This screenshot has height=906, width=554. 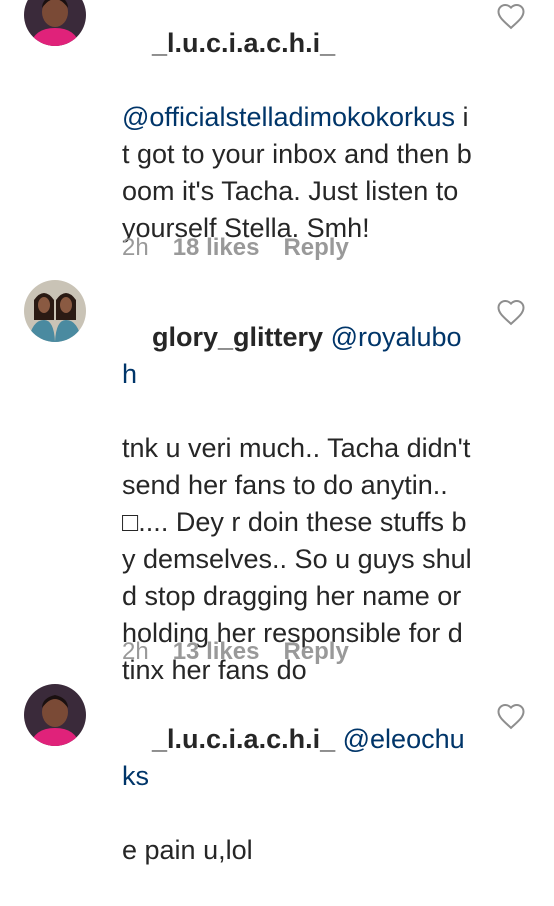 I want to click on comment-meta: 2h 13 likes Reply, so click(x=235, y=652).